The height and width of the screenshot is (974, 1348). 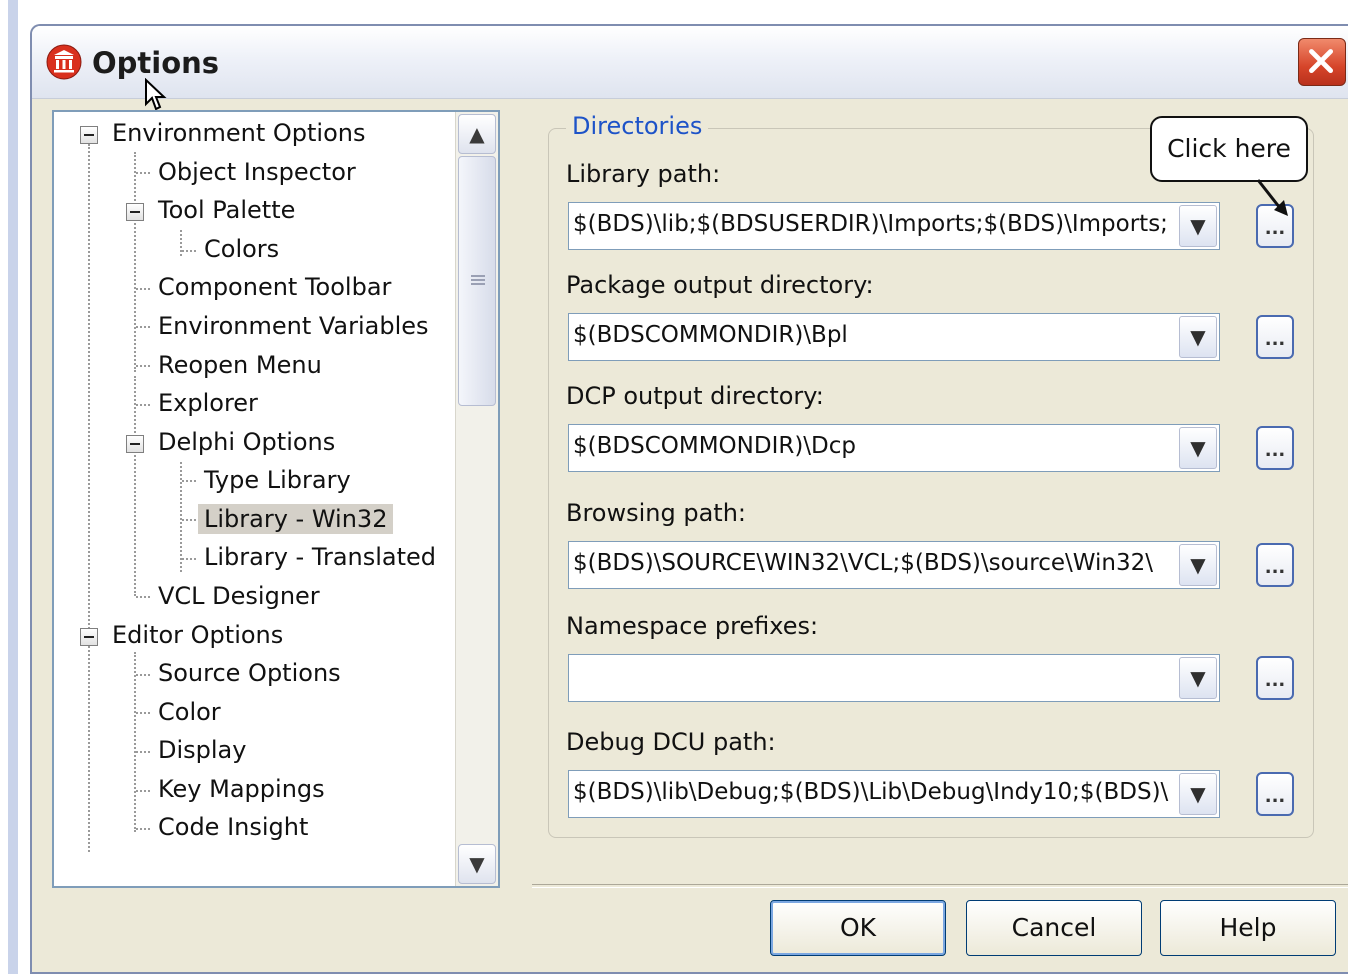 What do you see at coordinates (656, 513) in the screenshot?
I see `browsing-path-label: Browsing path:` at bounding box center [656, 513].